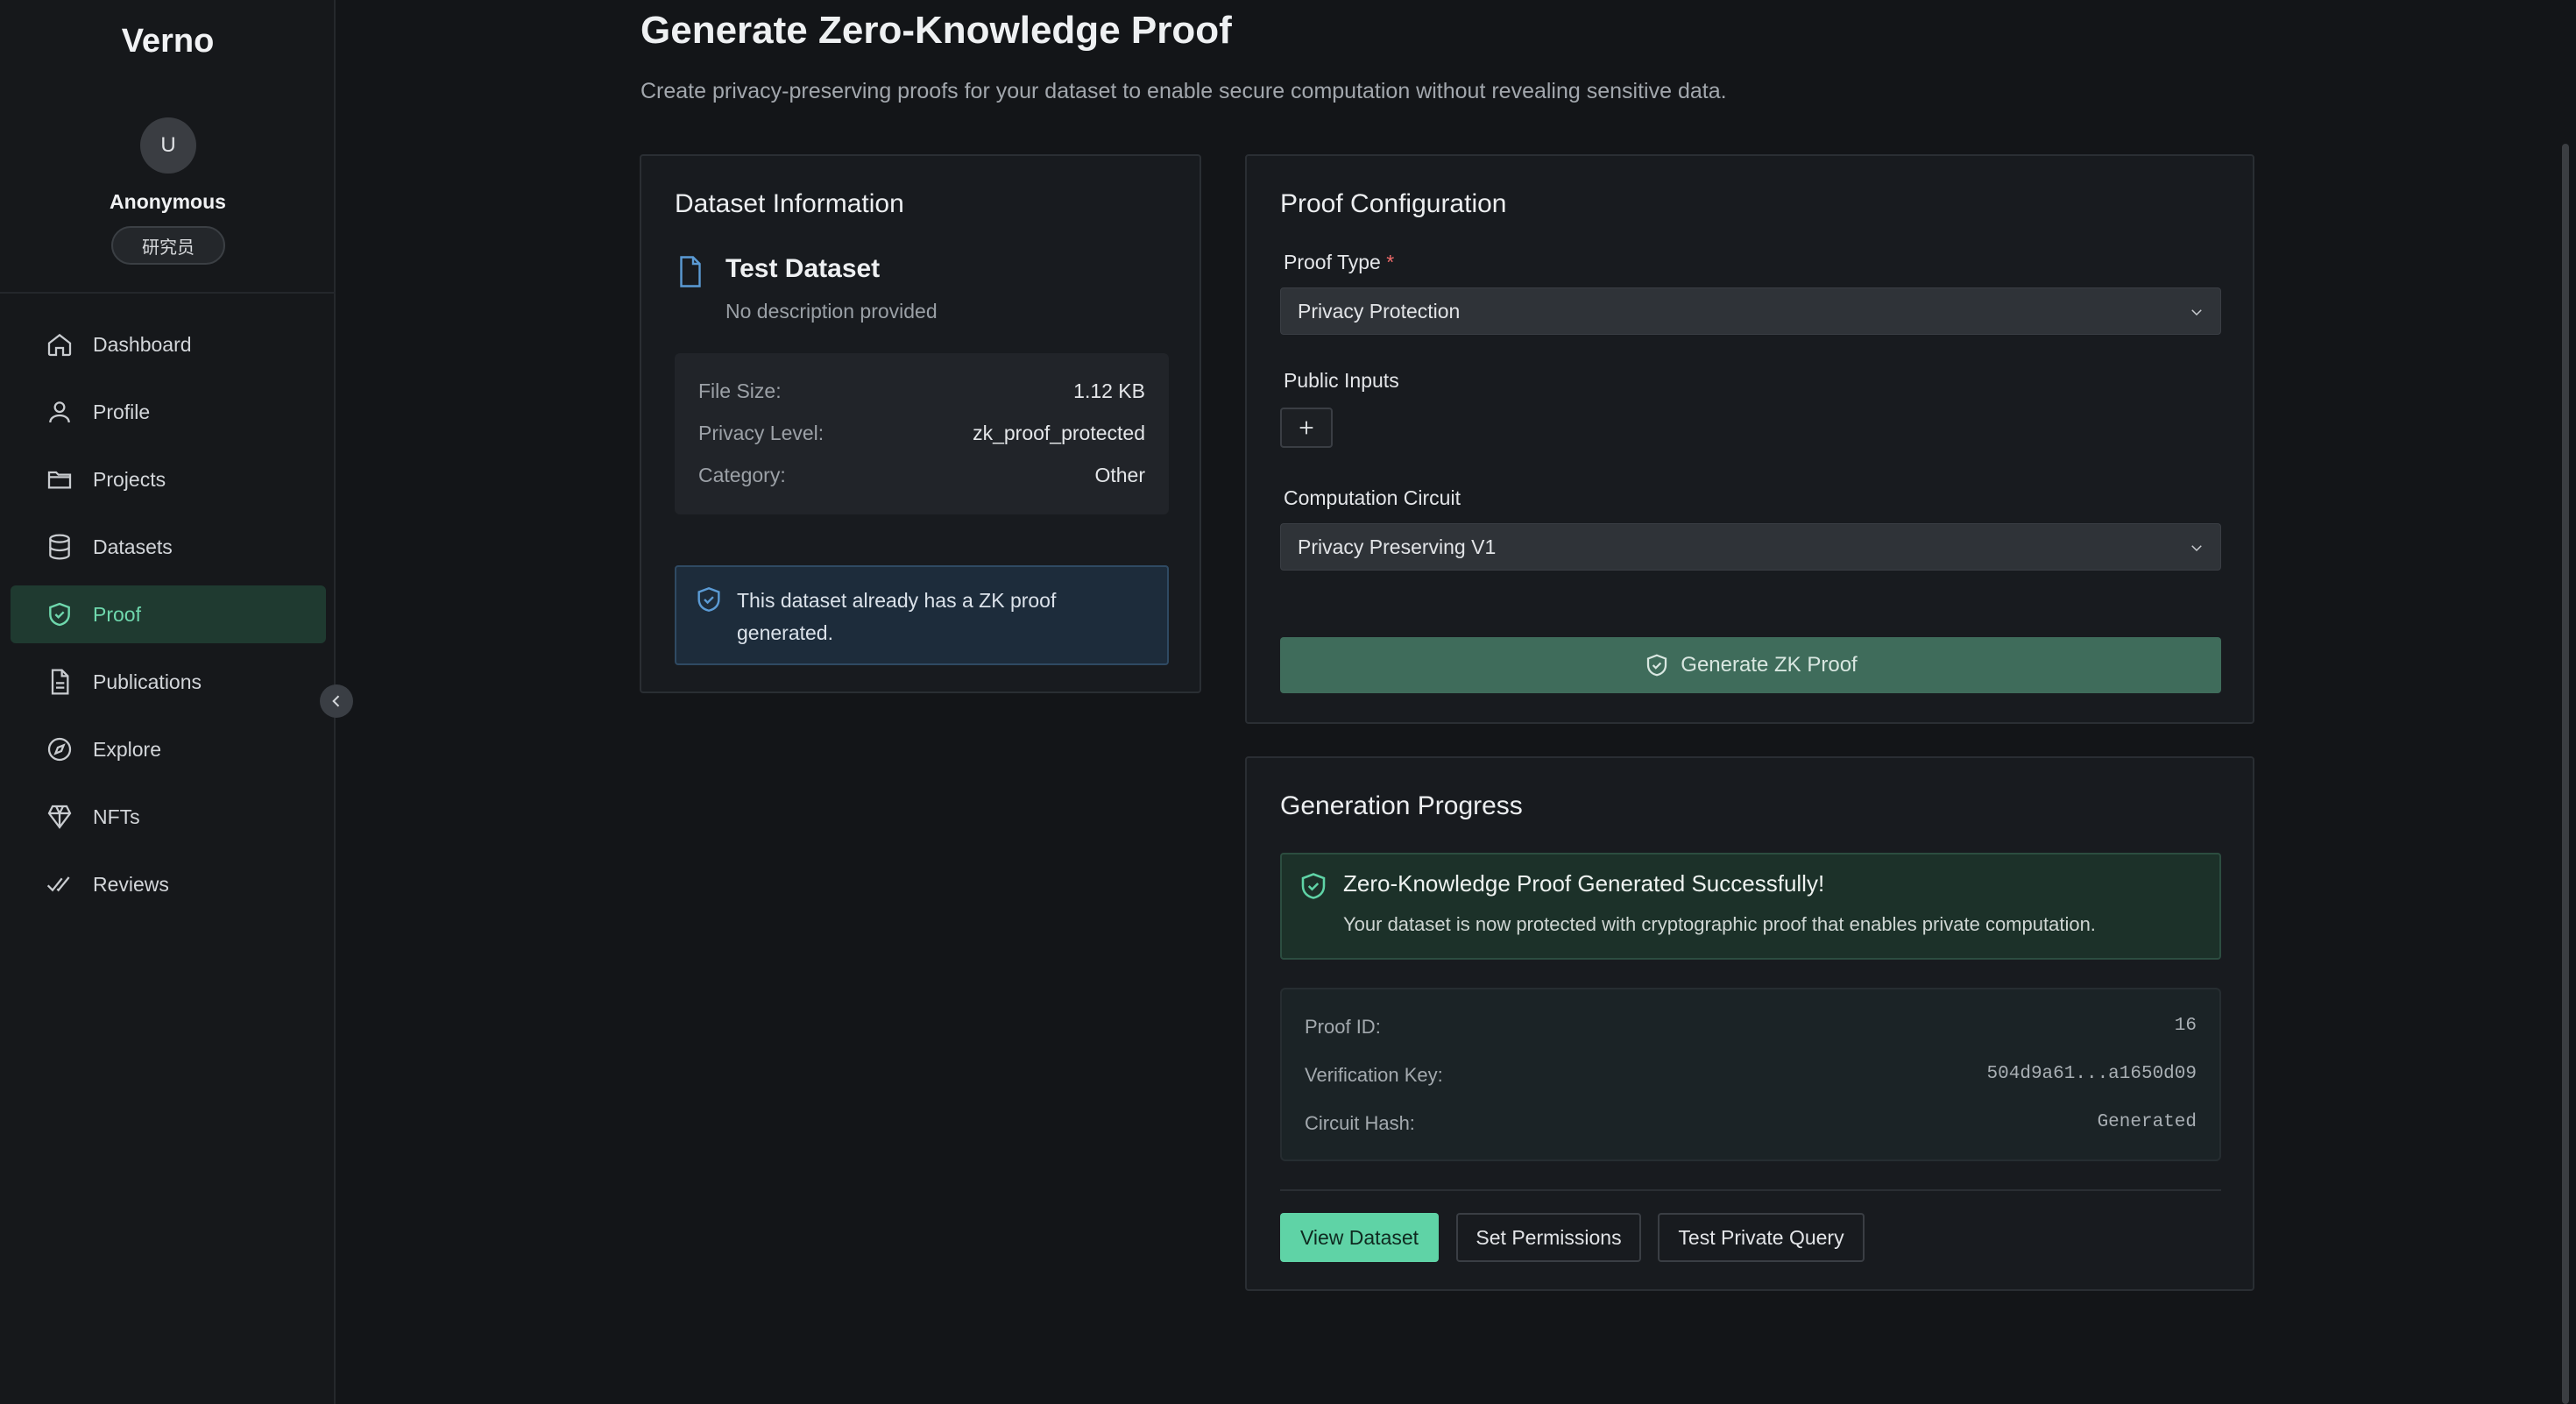  What do you see at coordinates (58, 884) in the screenshot?
I see `double-check-icon` at bounding box center [58, 884].